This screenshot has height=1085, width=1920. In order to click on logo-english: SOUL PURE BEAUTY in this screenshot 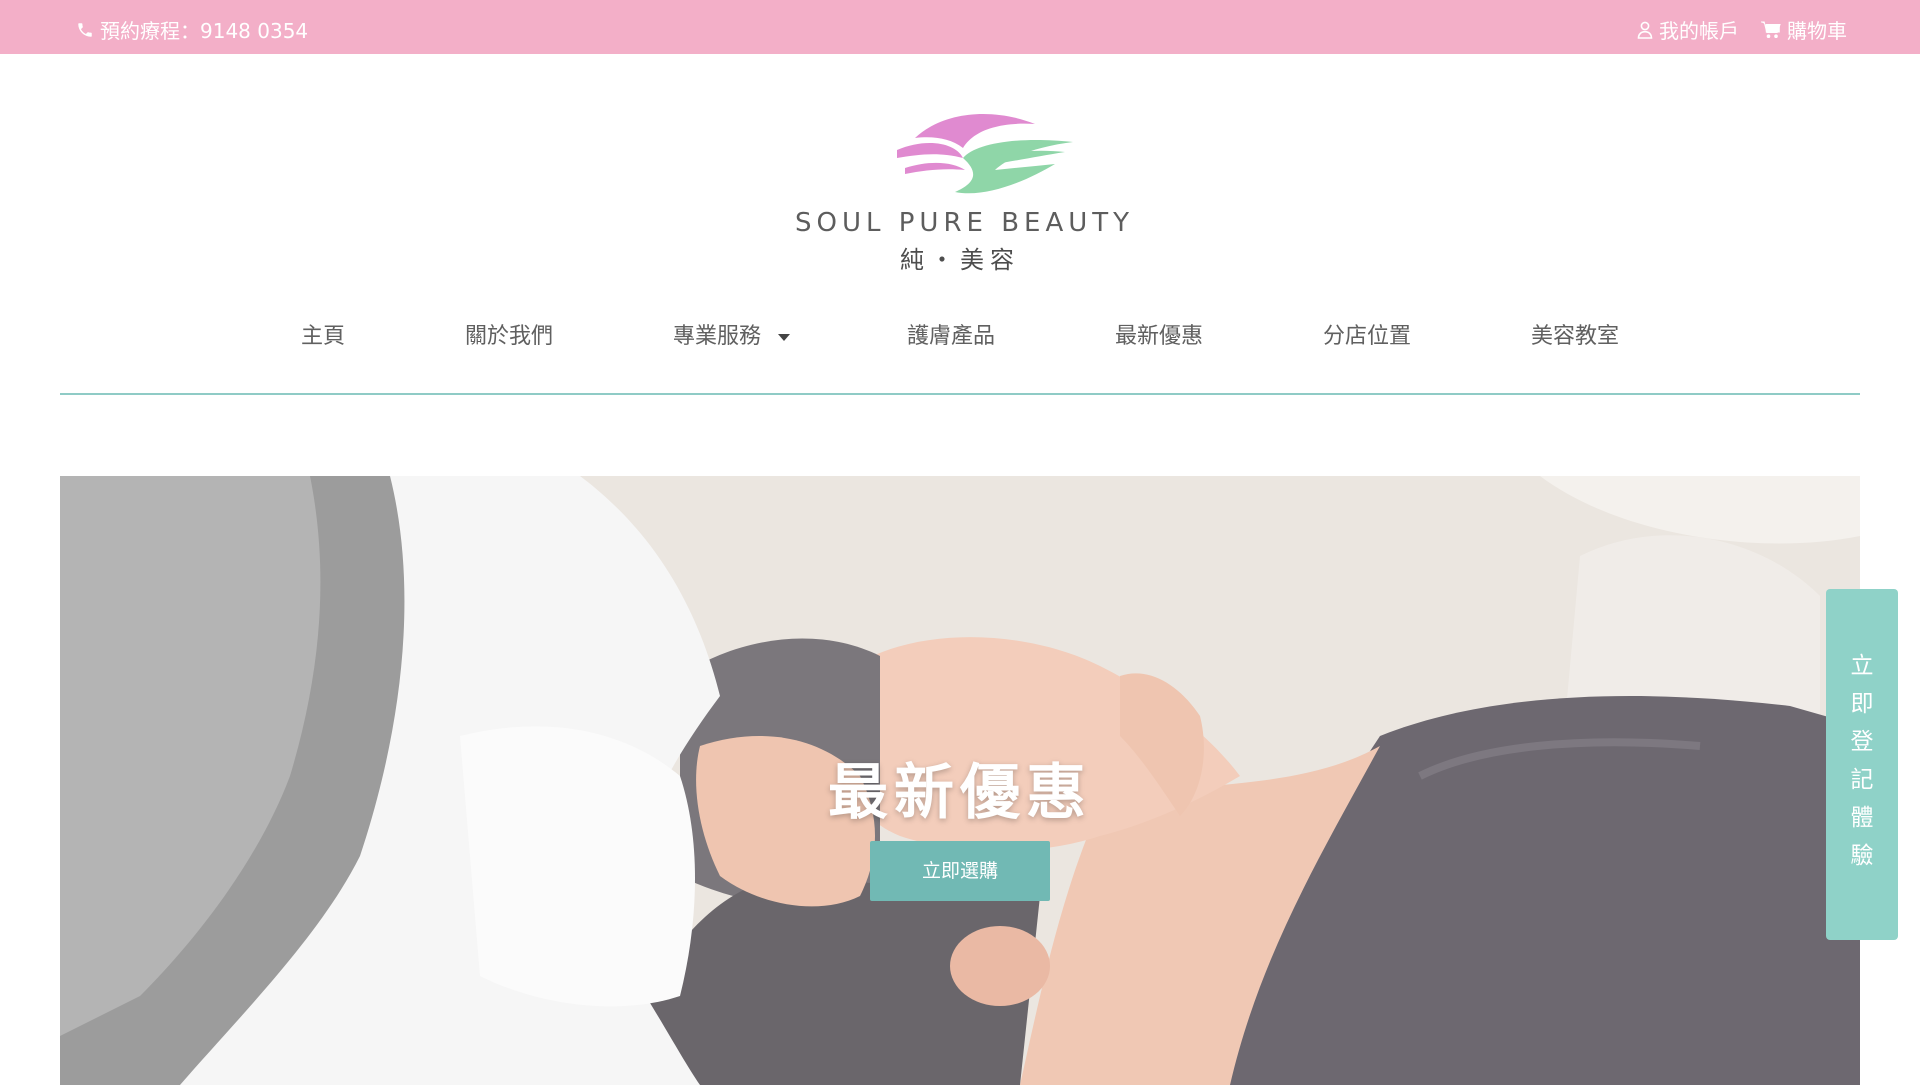, I will do `click(965, 223)`.